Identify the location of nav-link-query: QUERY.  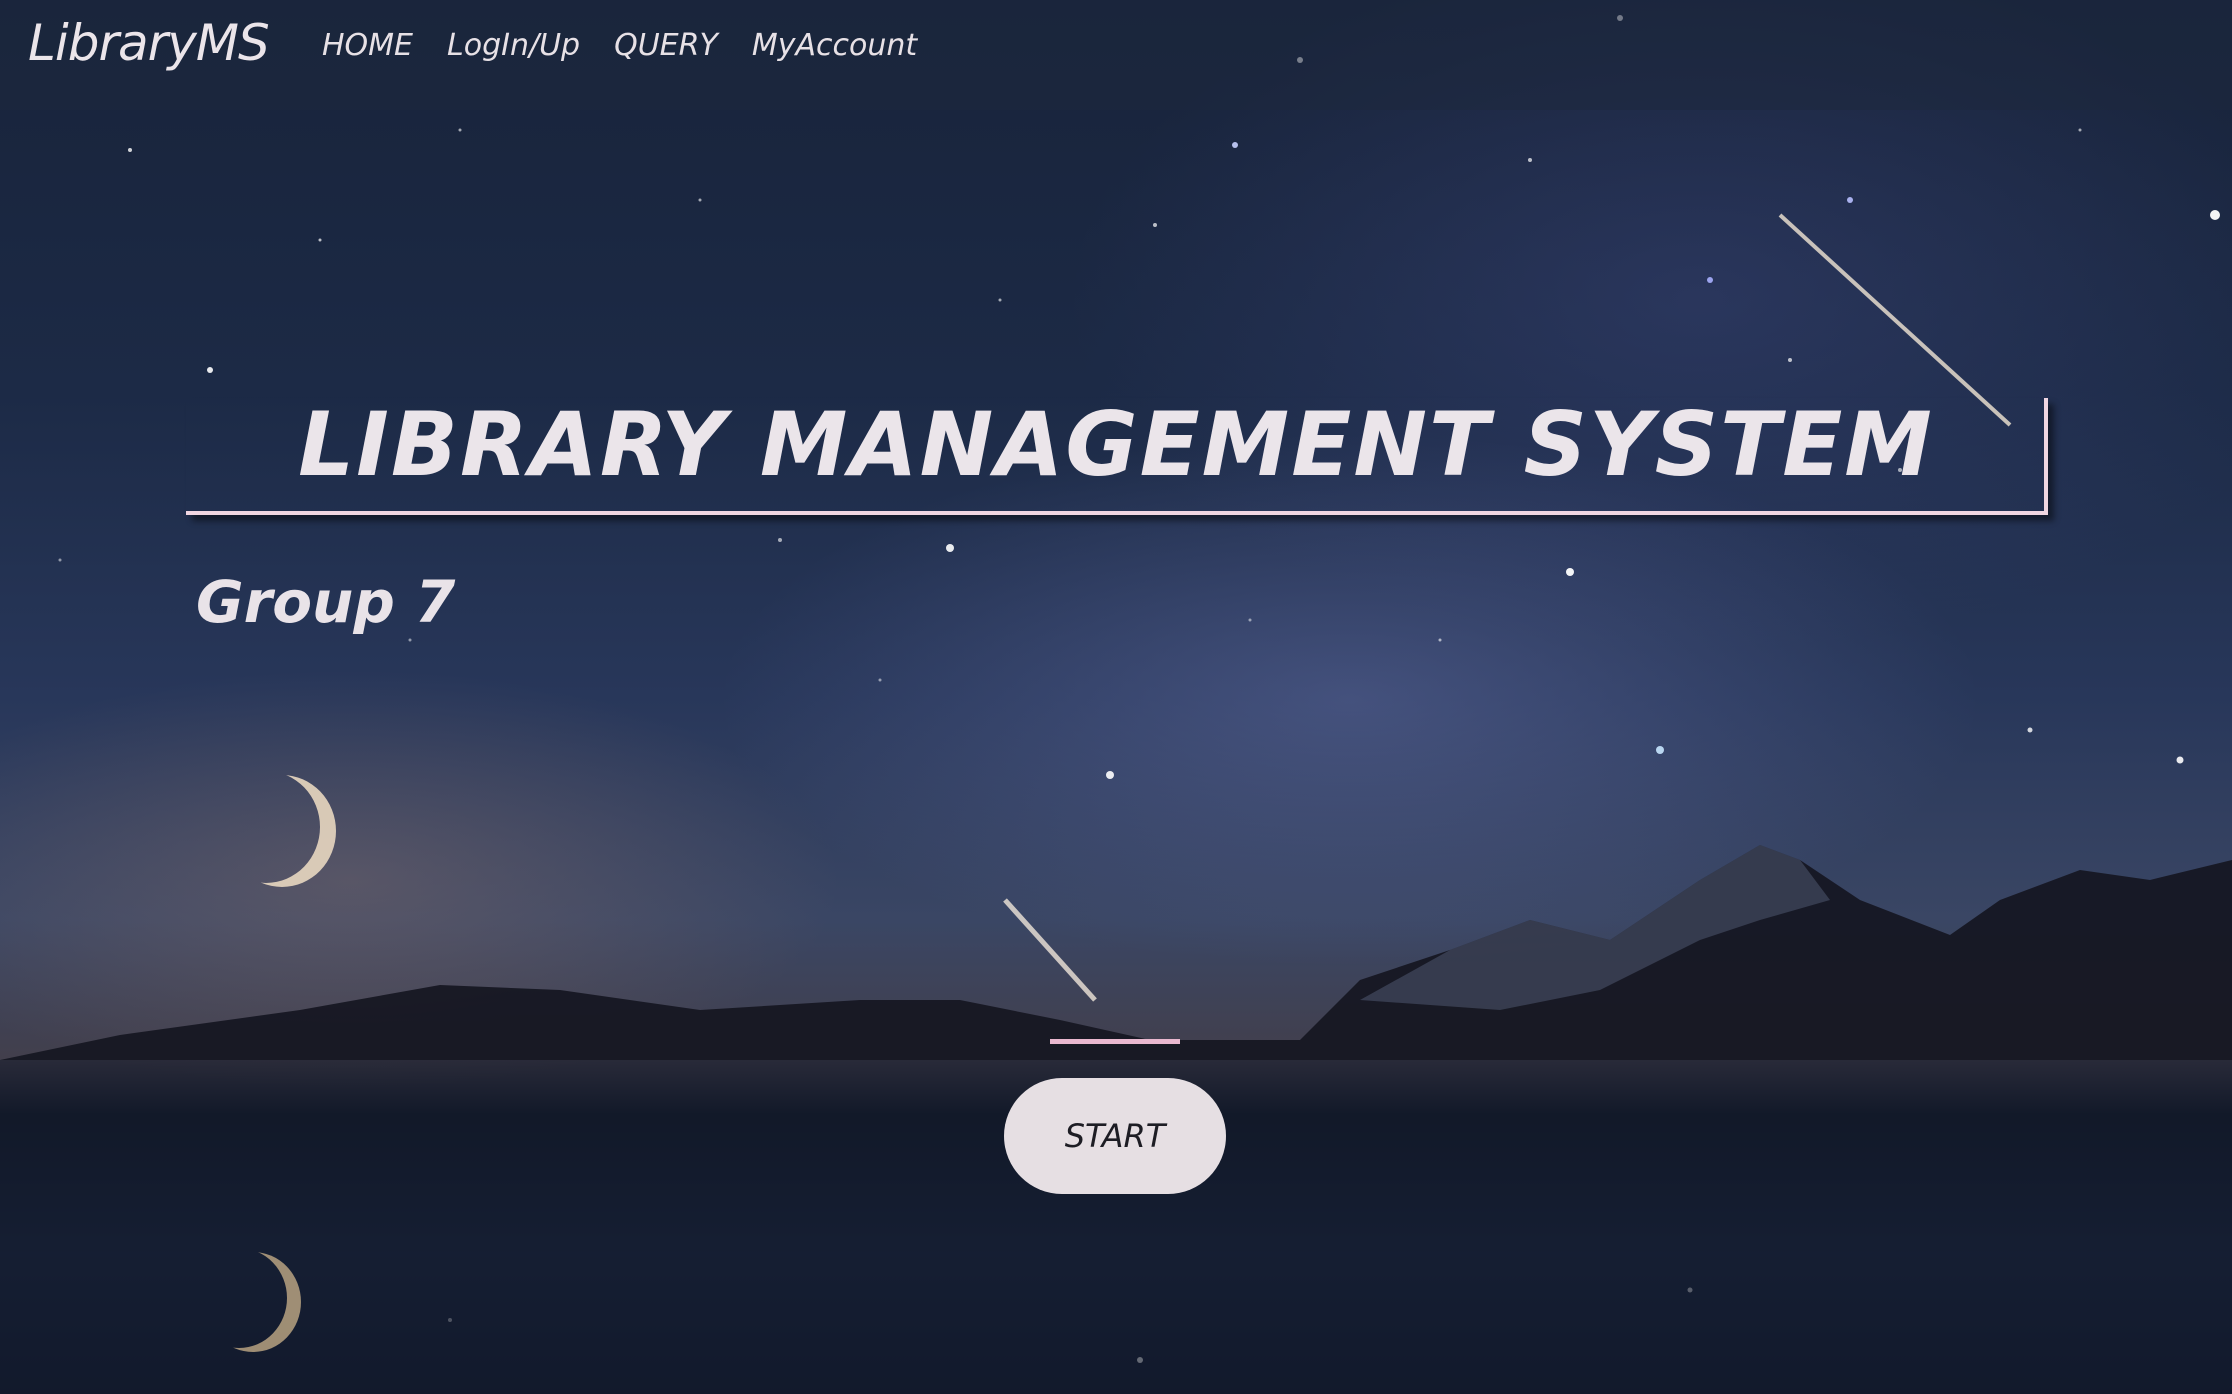
(666, 45).